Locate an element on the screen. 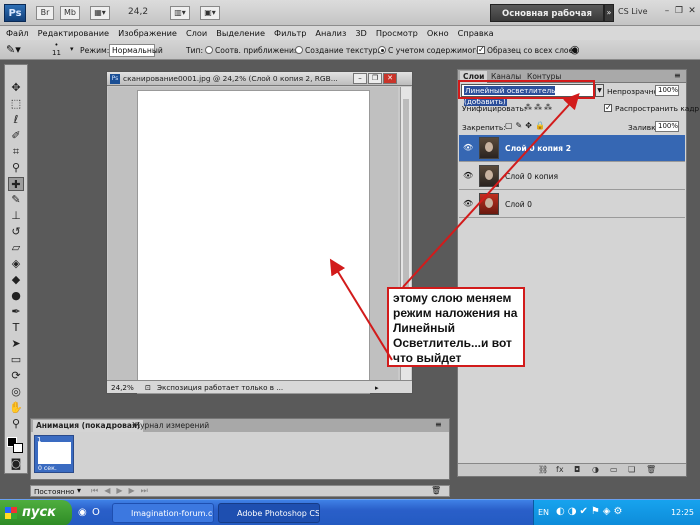 The width and height of the screenshot is (700, 525). propagate-frame-checkbox: ✓ is located at coordinates (608, 108).